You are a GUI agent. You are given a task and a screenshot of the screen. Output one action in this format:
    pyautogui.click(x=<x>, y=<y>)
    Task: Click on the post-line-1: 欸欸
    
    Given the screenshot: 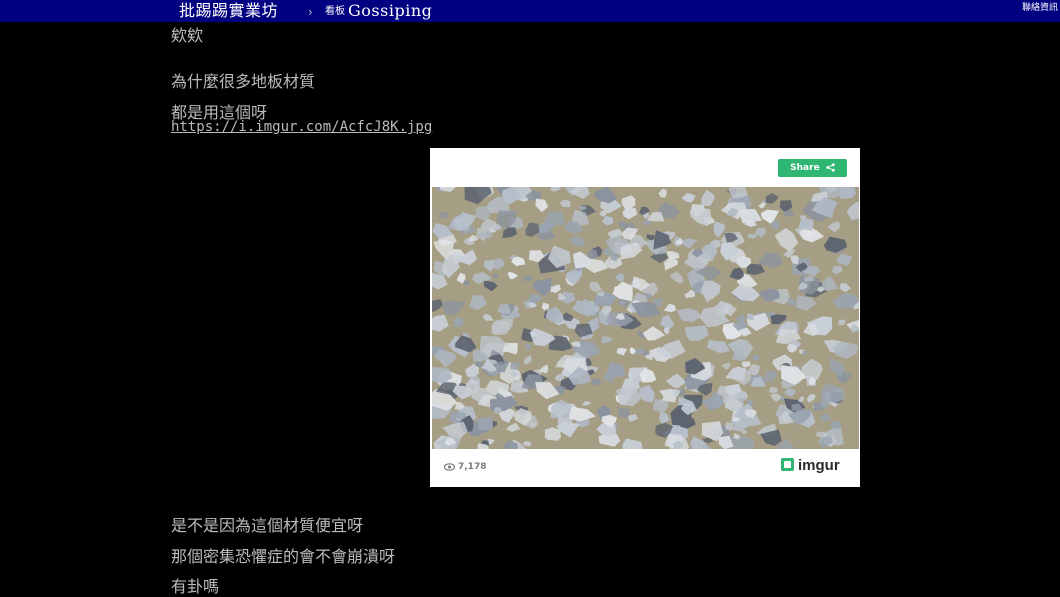 What is the action you would take?
    pyautogui.click(x=187, y=35)
    